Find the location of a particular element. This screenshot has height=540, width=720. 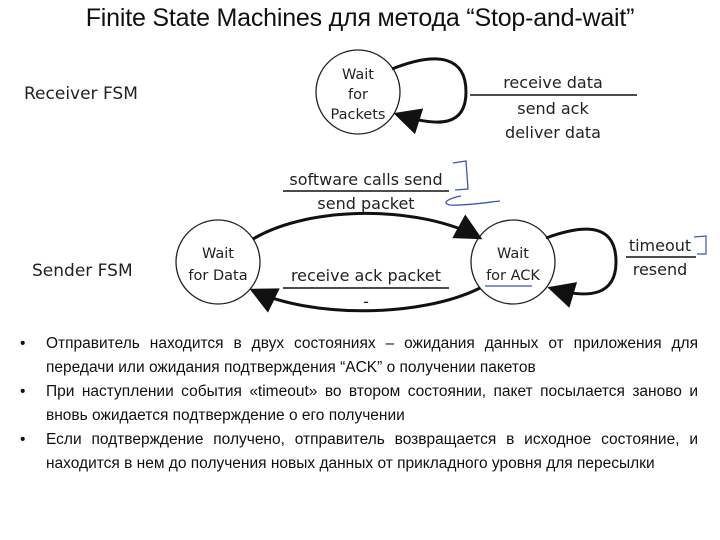

state-wait-for-packets-line-2: for is located at coordinates (358, 95).